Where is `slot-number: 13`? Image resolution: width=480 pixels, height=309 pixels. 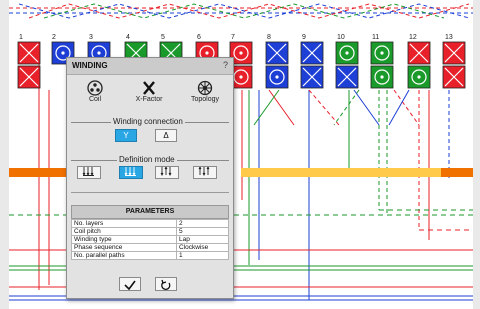
slot-number: 13 is located at coordinates (449, 37).